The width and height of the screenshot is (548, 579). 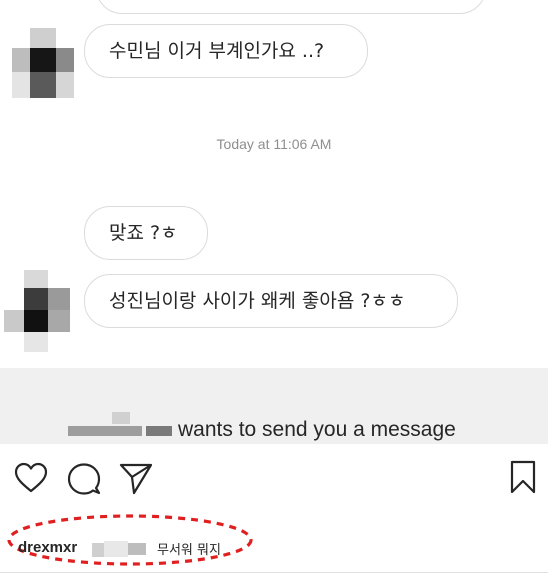 I want to click on comment-icon, so click(x=84, y=479).